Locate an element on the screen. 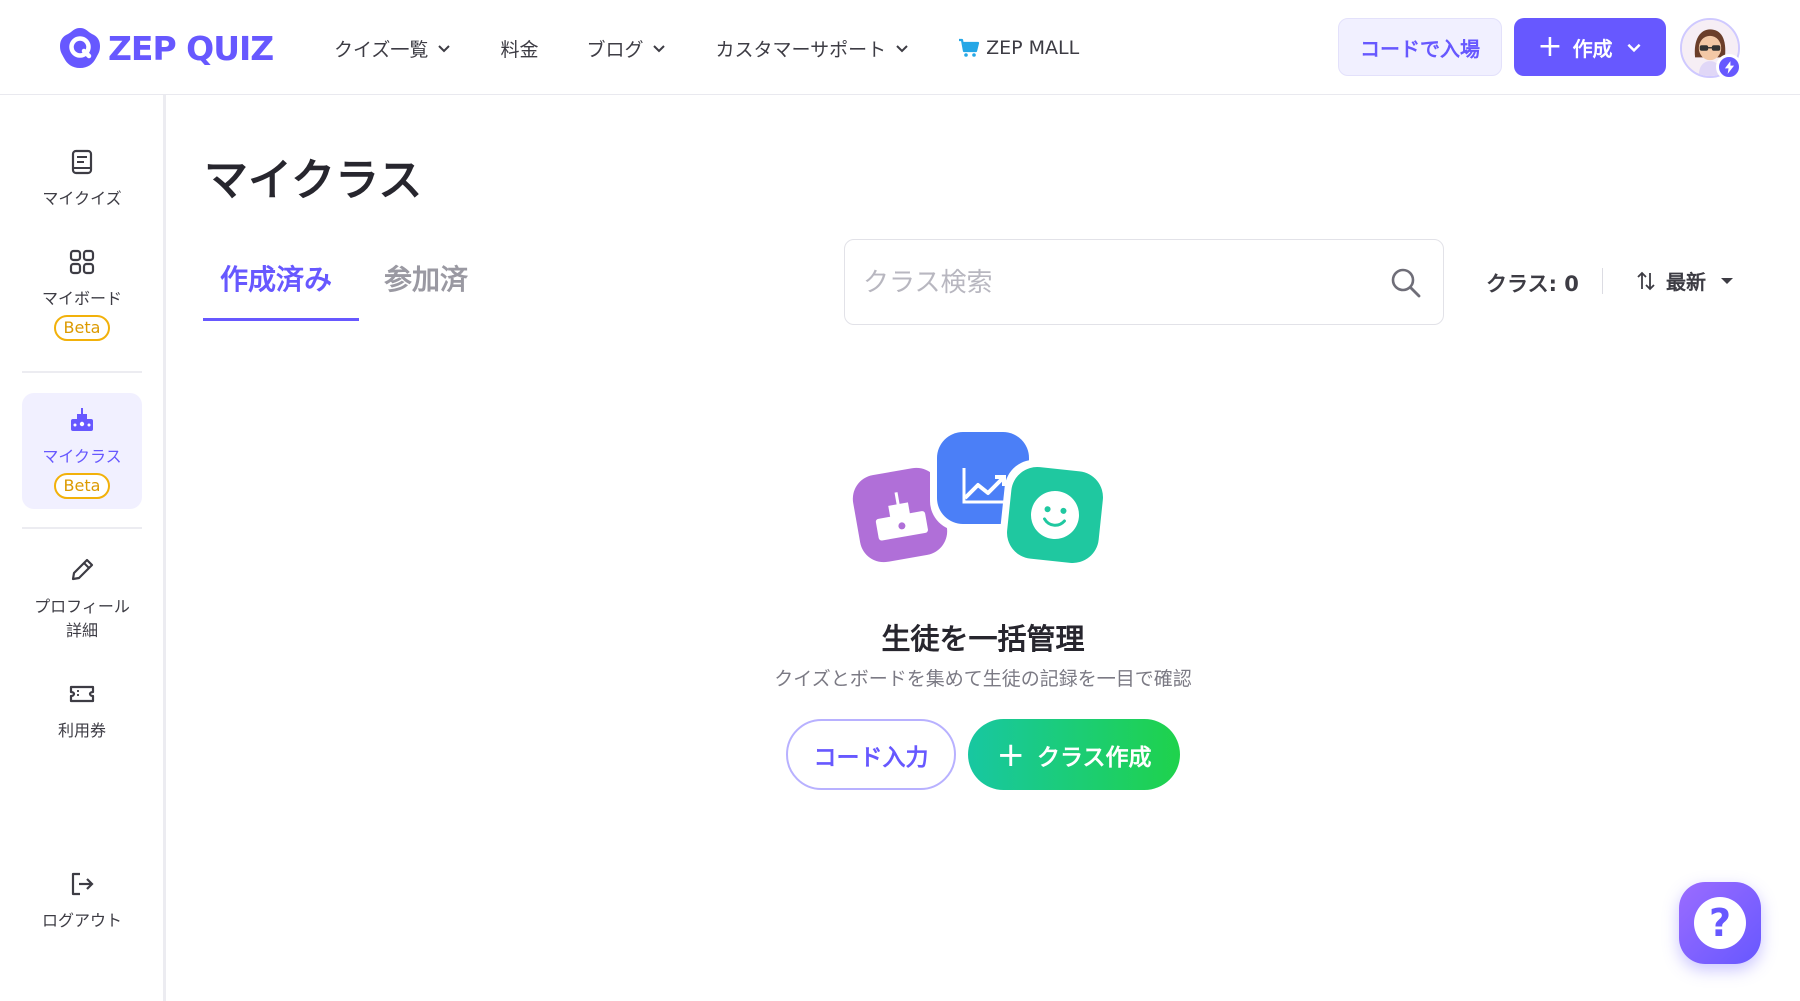 This screenshot has height=1001, width=1800. nav-customer-support: カスタマーサポート is located at coordinates (812, 48).